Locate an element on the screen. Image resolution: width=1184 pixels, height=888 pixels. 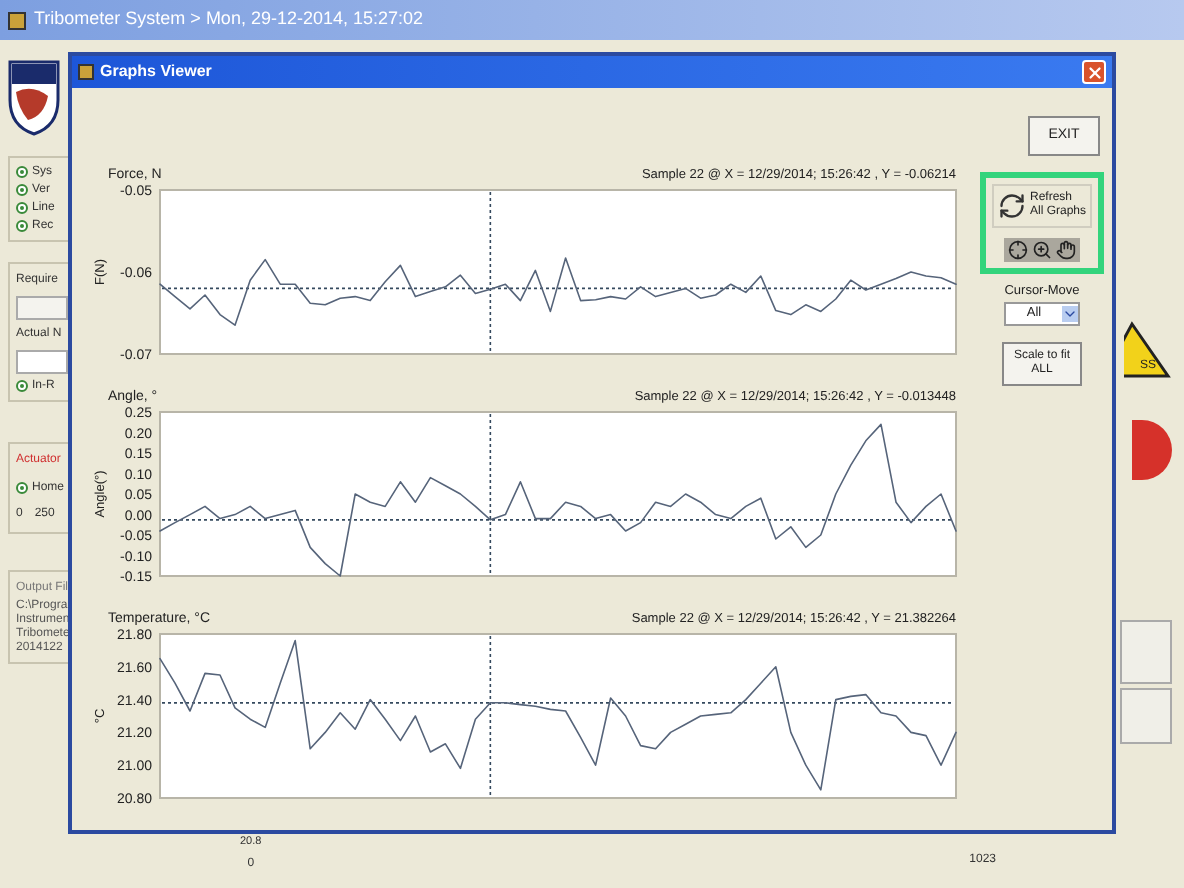
dialog-title: Graphs Viewer is located at coordinates (157, 72).